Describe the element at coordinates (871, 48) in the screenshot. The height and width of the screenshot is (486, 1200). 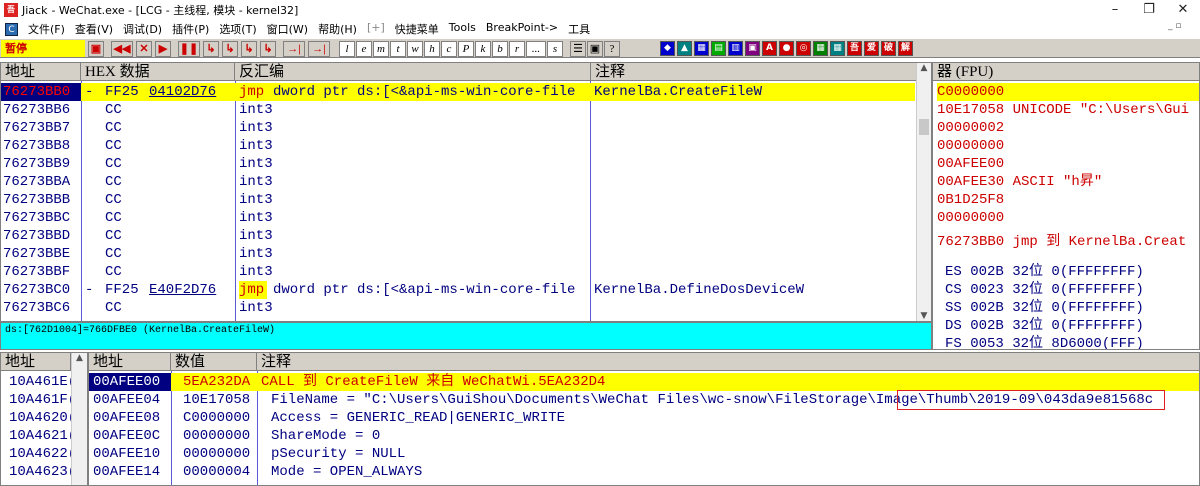
I see `plugin-button: 爱` at that location.